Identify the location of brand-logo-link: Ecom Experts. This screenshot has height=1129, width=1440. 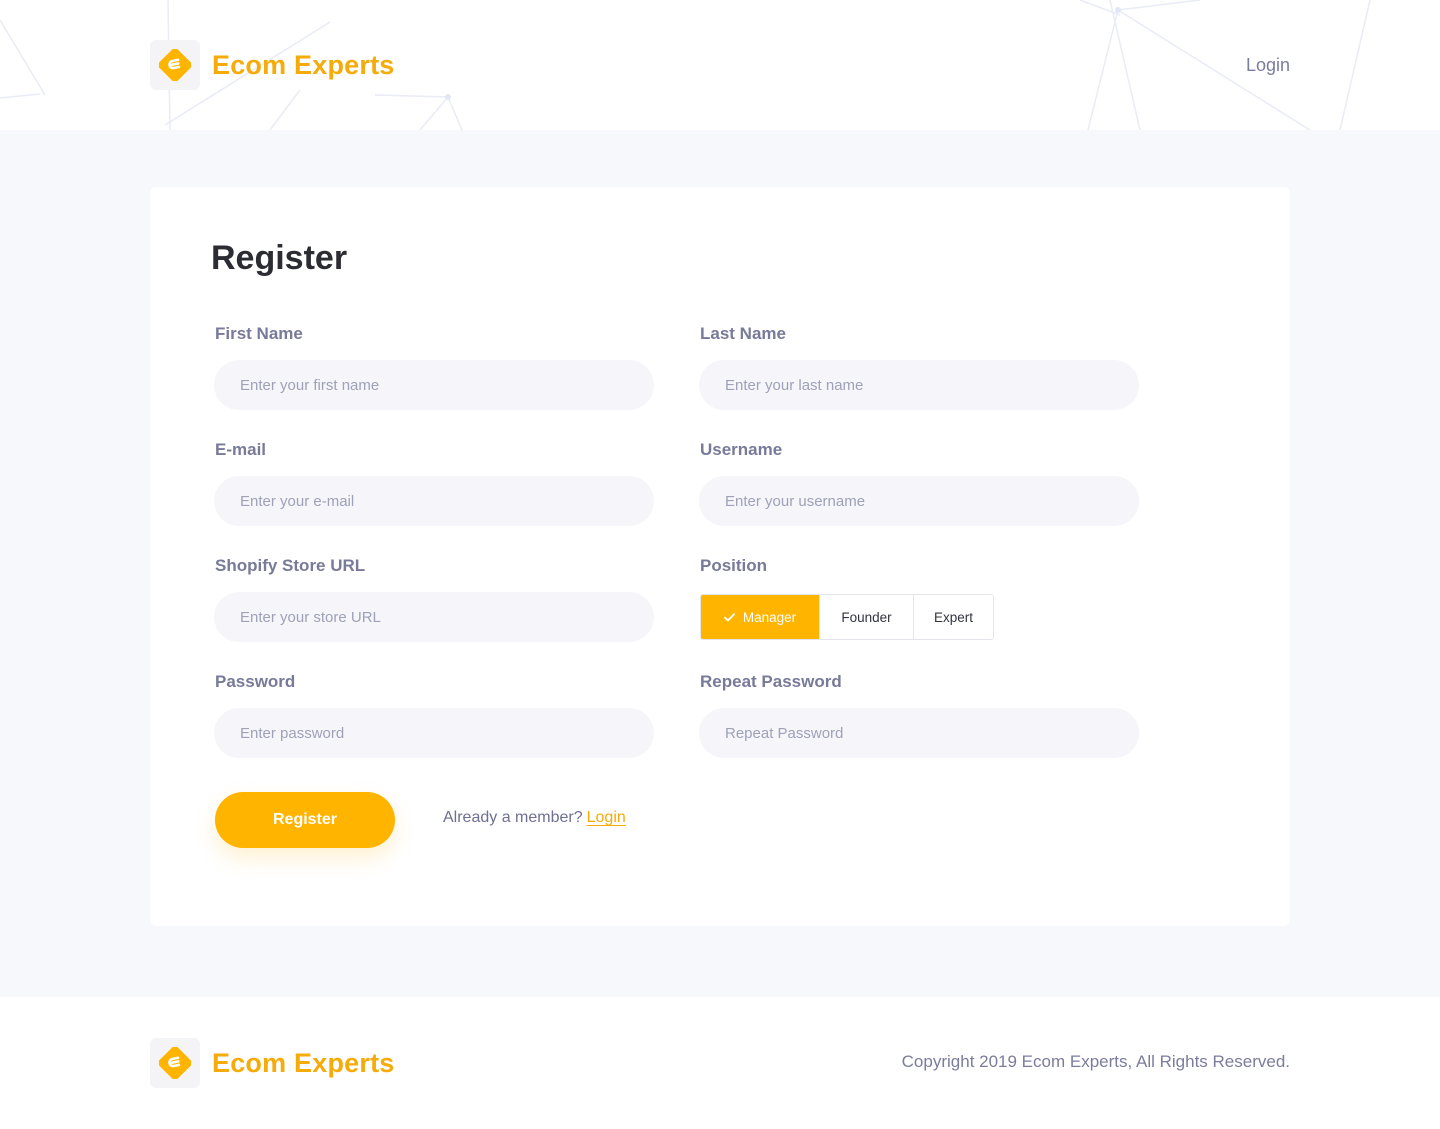
(272, 65).